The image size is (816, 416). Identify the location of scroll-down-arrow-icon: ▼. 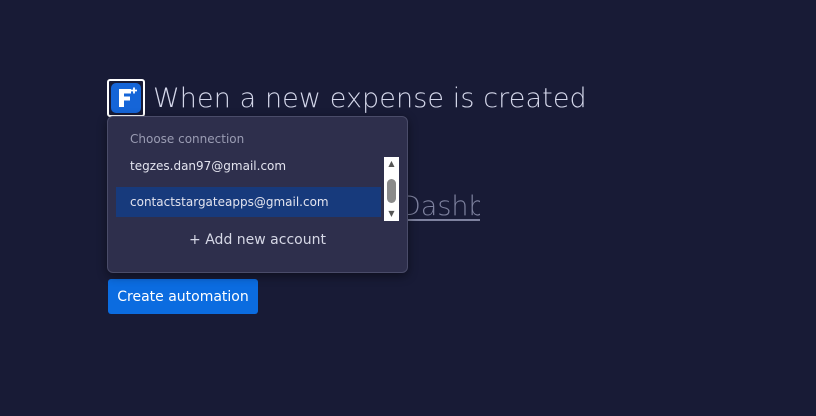
(391, 214).